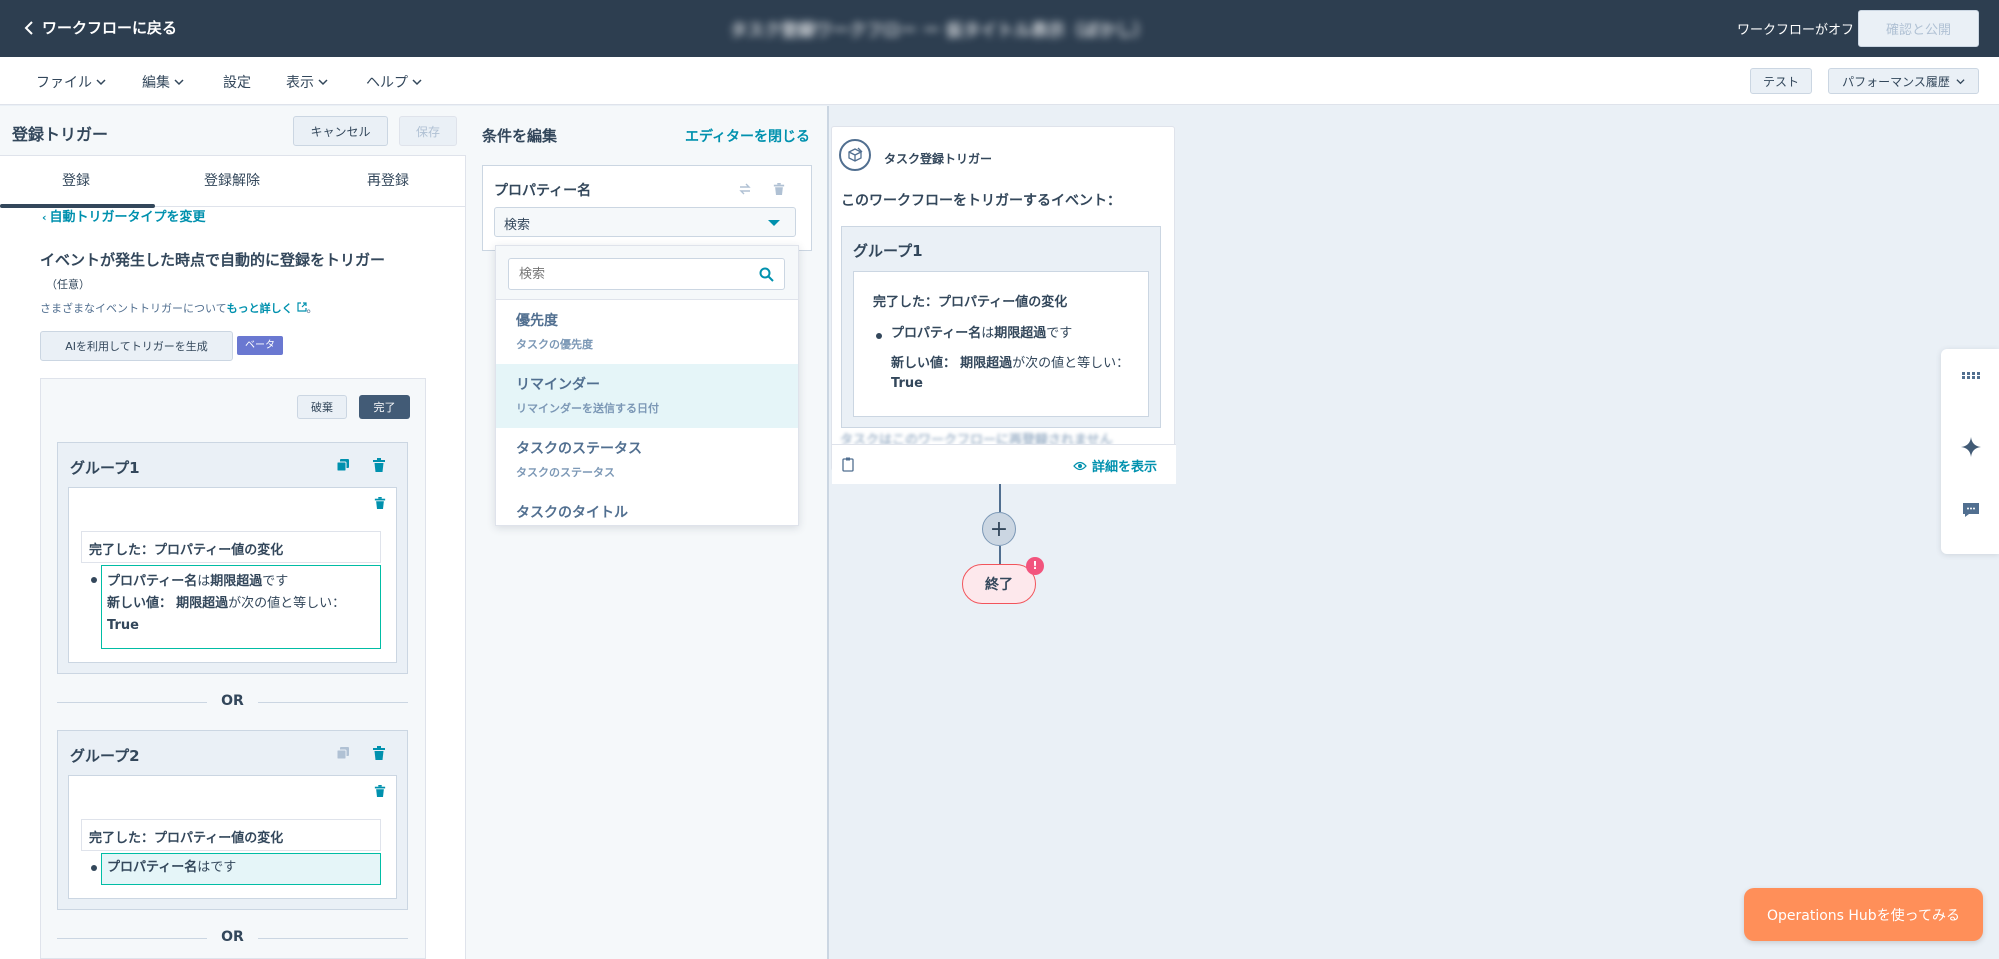  Describe the element at coordinates (647, 460) in the screenshot. I see `dropdown-option: タスクのステータス タスクのステータス` at that location.